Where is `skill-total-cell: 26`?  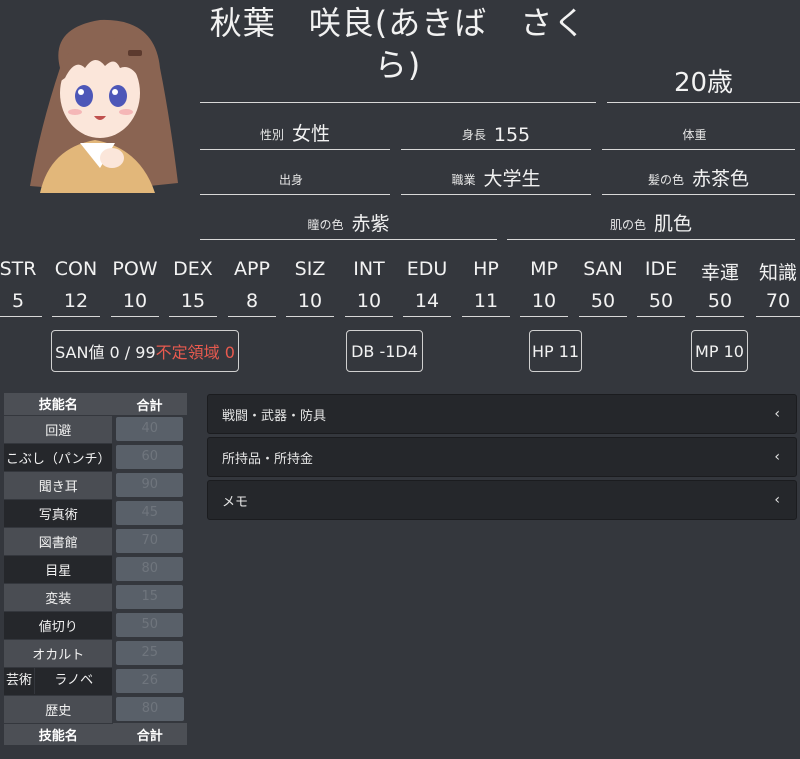 skill-total-cell: 26 is located at coordinates (150, 681).